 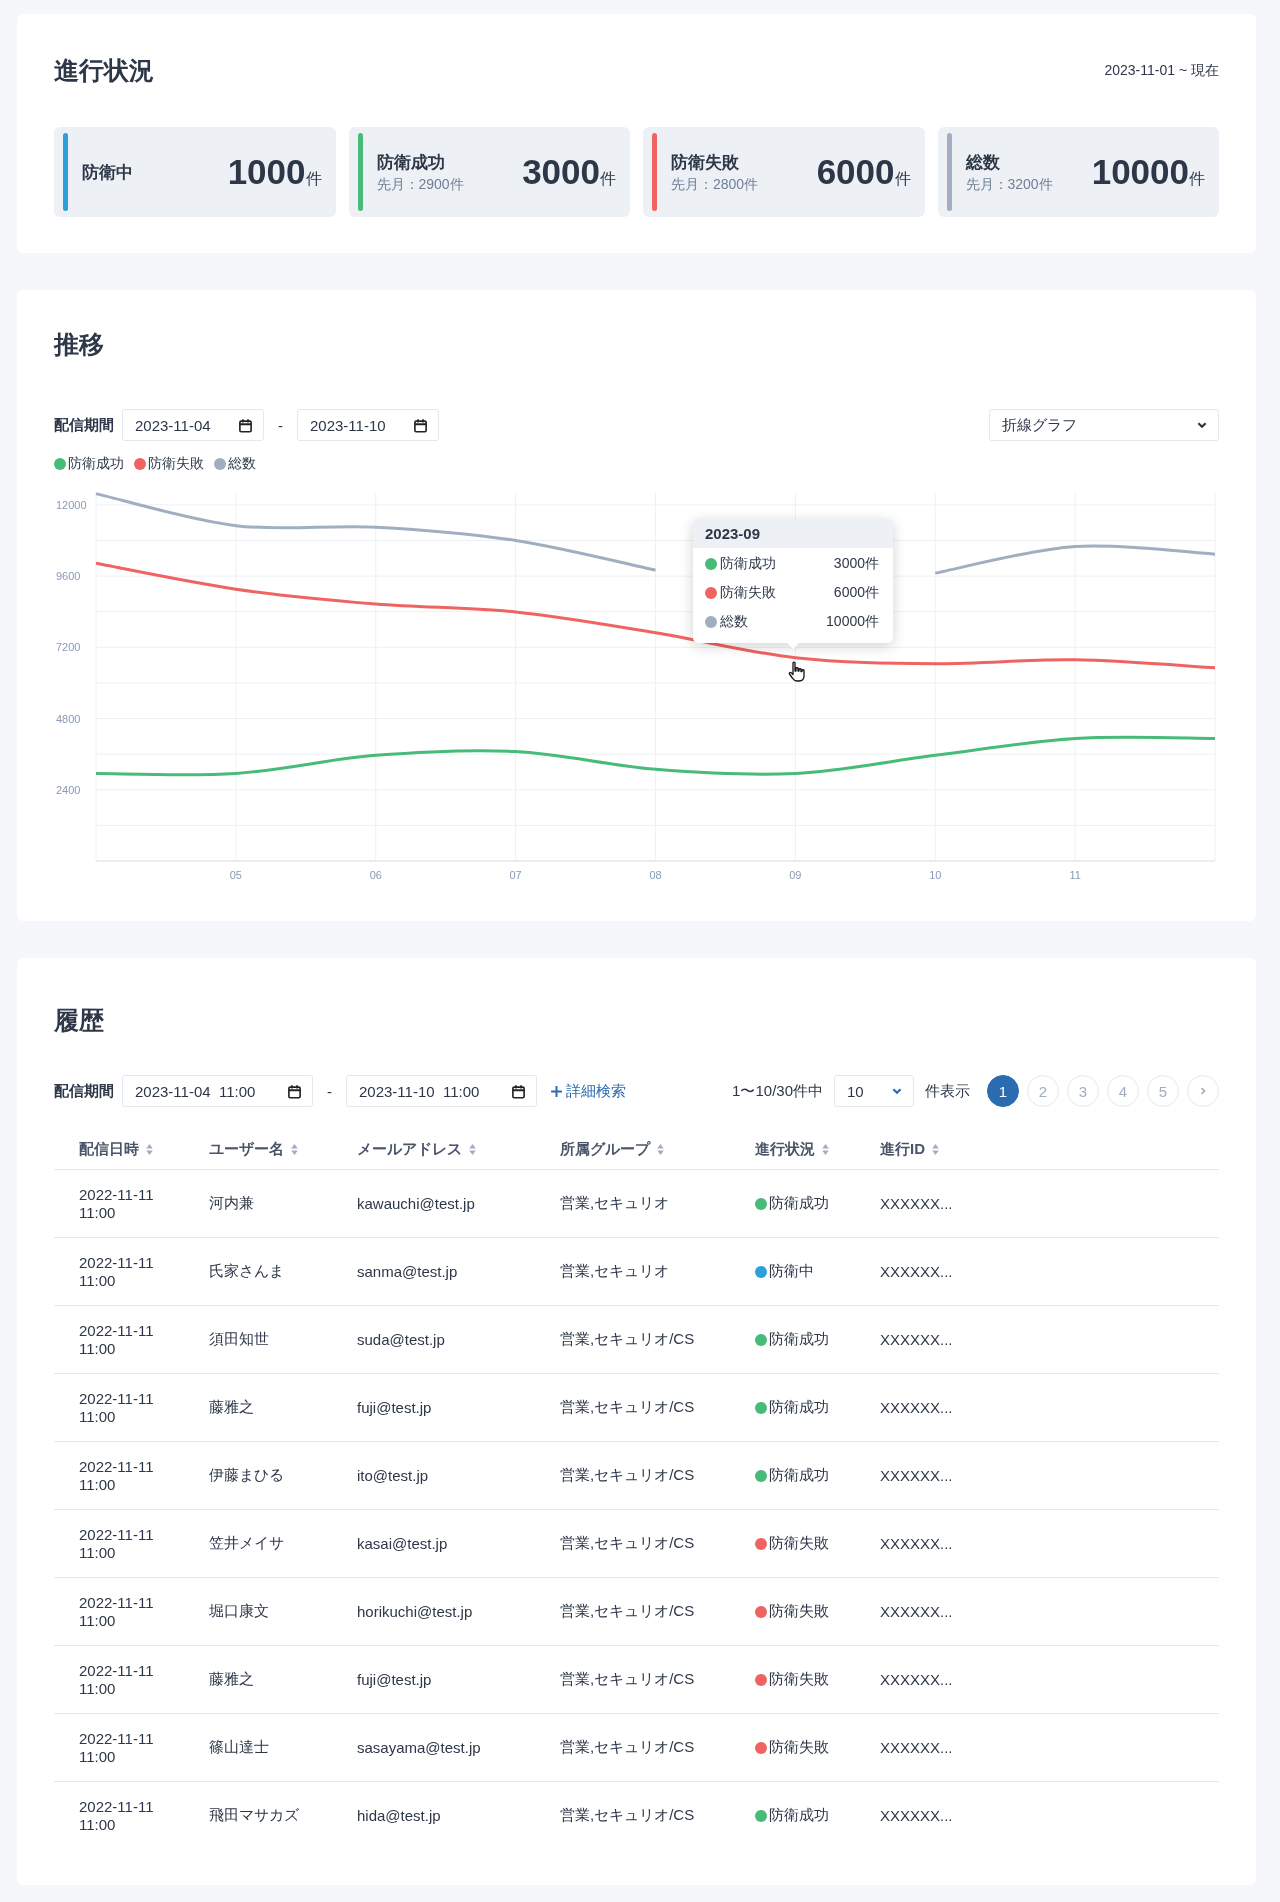 What do you see at coordinates (246, 1542) in the screenshot?
I see `table-cell: 笠井メイサ` at bounding box center [246, 1542].